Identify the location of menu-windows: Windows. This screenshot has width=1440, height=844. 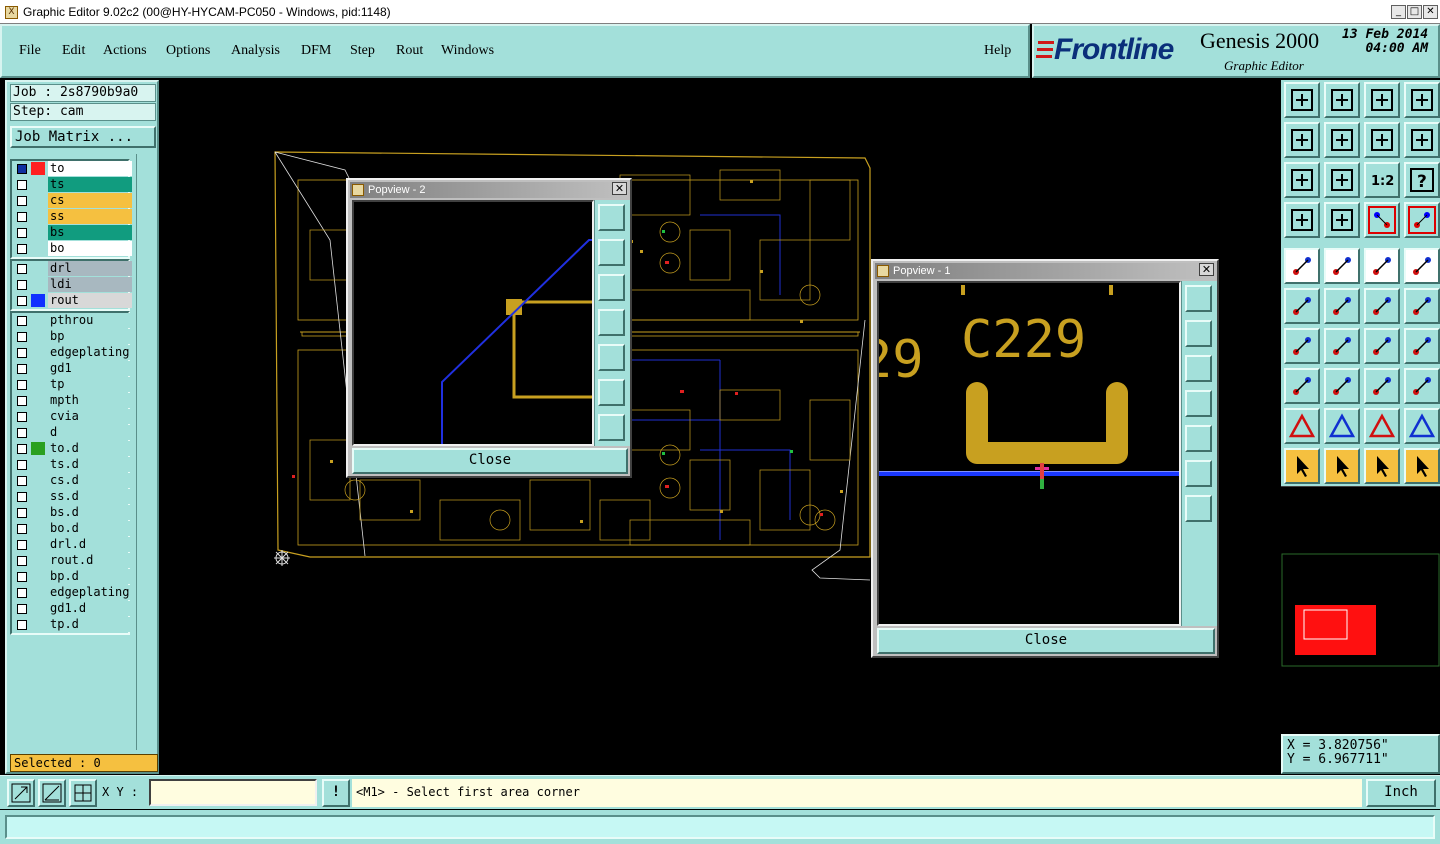
(467, 51).